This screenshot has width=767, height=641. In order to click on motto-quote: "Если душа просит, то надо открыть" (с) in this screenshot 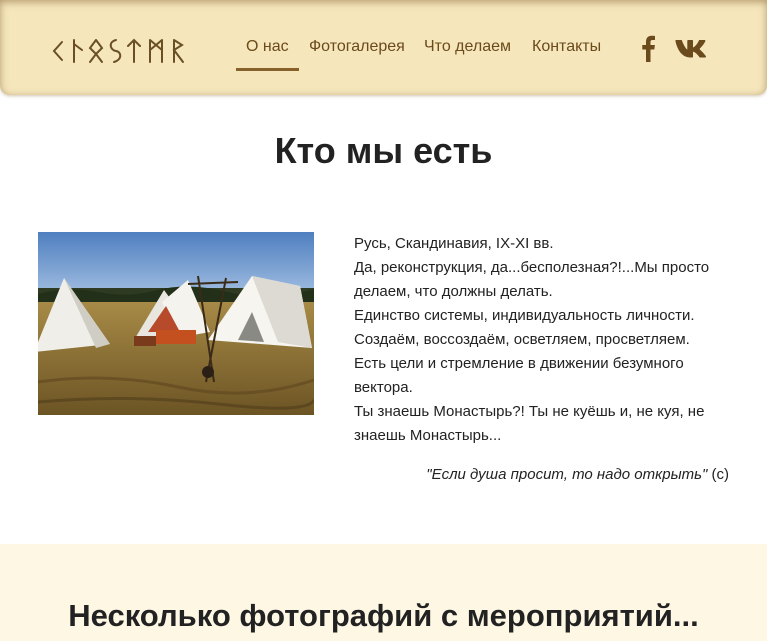, I will do `click(541, 475)`.